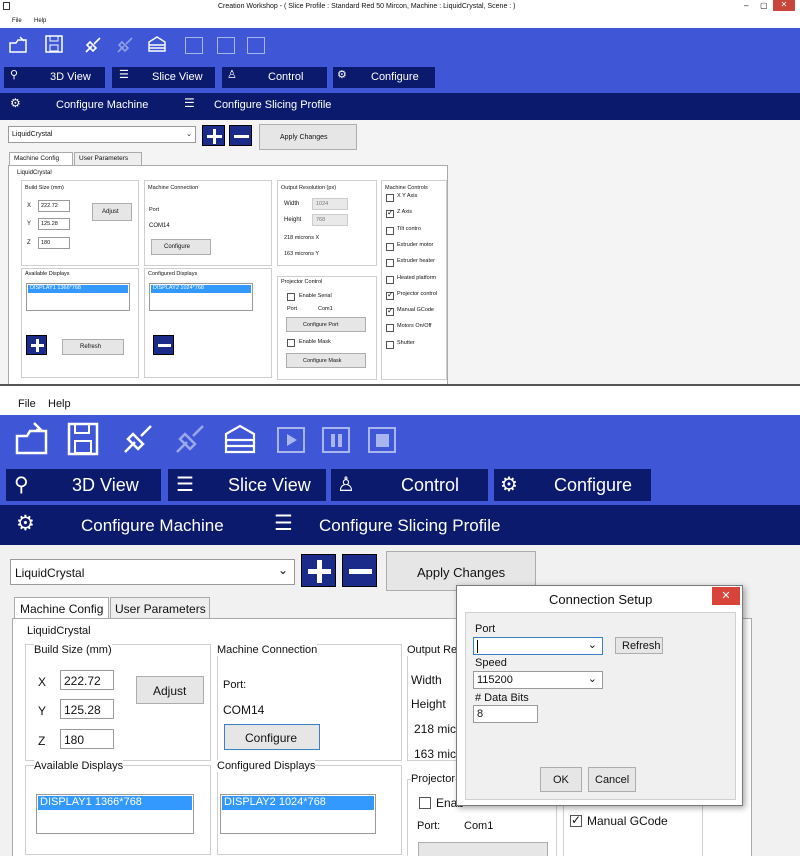 The width and height of the screenshot is (800, 856). I want to click on window-icon, so click(6, 6).